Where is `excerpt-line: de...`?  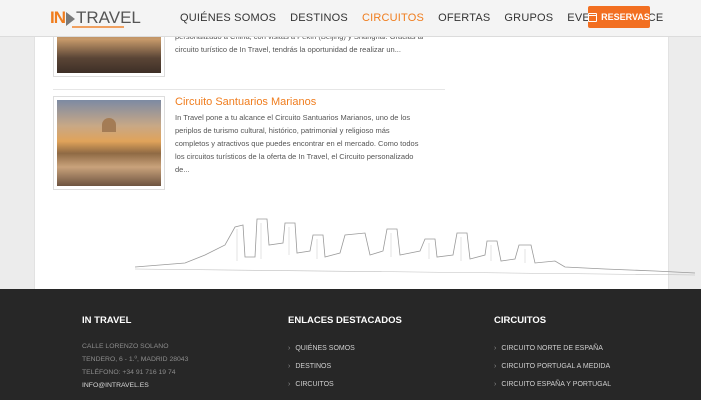
excerpt-line: de... is located at coordinates (182, 169).